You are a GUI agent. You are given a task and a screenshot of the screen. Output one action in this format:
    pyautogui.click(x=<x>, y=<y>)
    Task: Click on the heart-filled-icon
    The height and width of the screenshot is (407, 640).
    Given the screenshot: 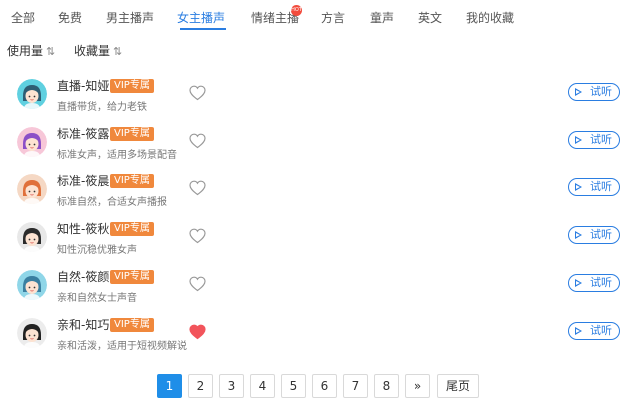 What is the action you would take?
    pyautogui.click(x=197, y=332)
    